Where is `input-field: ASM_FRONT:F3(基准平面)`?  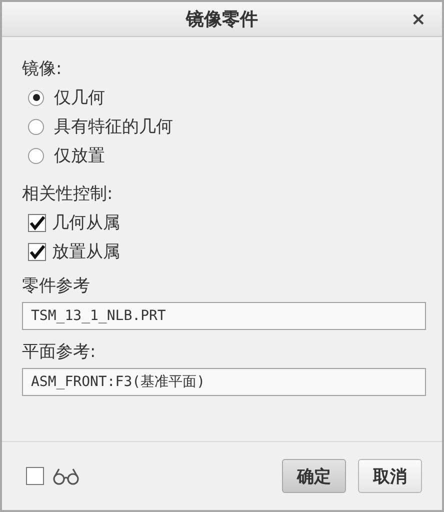
input-field: ASM_FRONT:F3(基准平面) is located at coordinates (224, 382).